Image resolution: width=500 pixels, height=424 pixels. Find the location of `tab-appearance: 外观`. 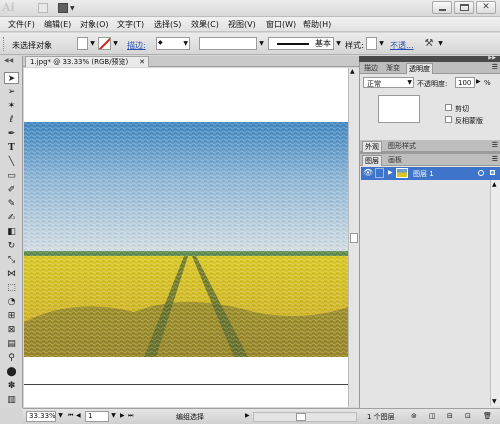

tab-appearance: 外观 is located at coordinates (372, 146).